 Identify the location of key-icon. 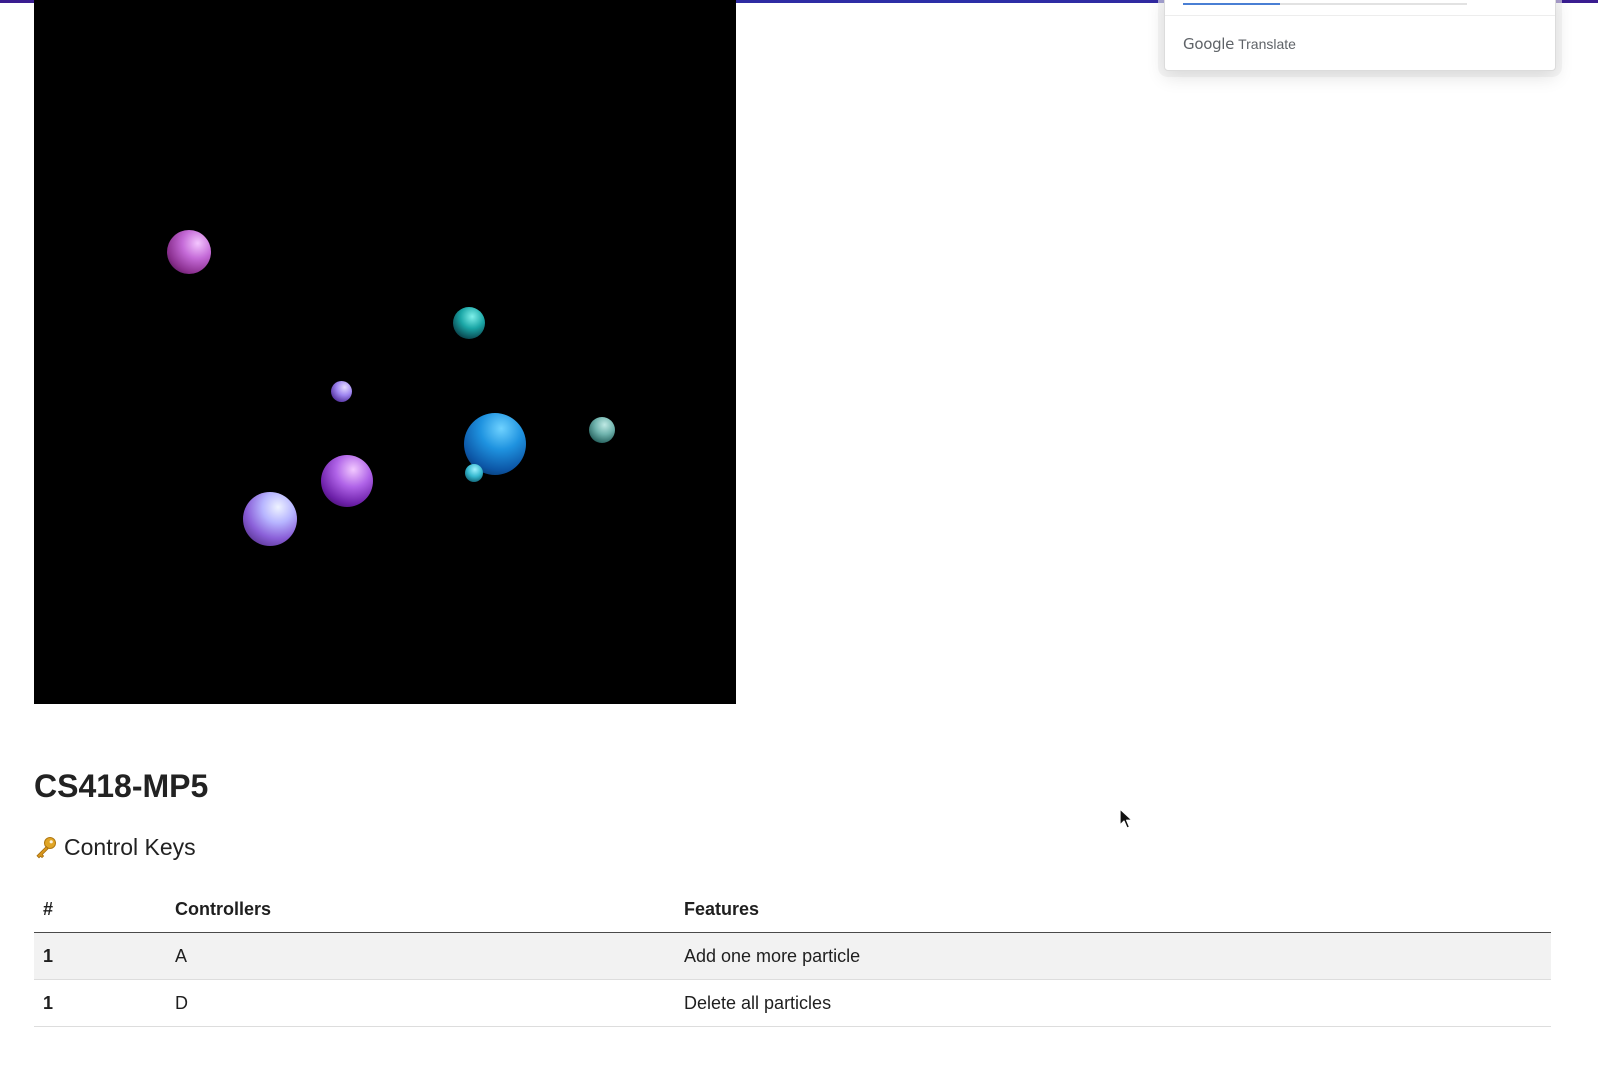
(46, 847).